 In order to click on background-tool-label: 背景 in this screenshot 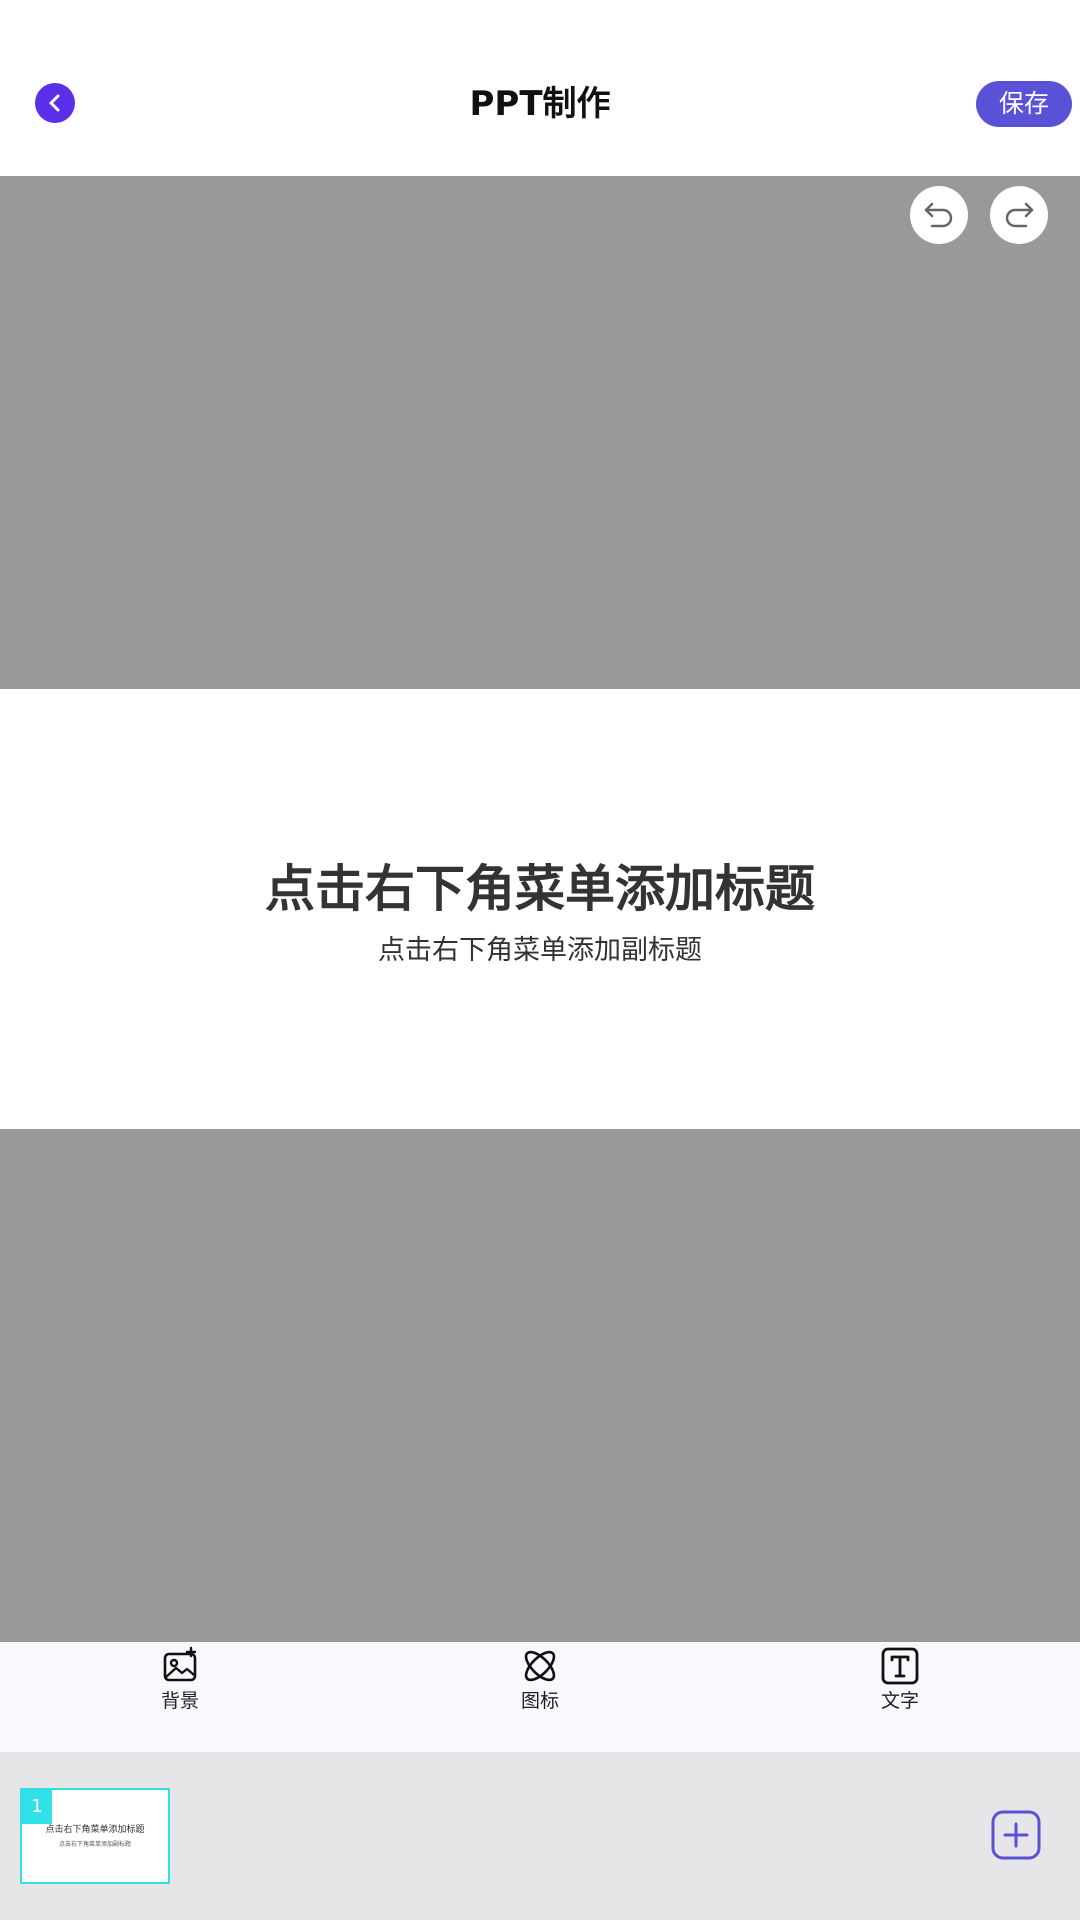, I will do `click(179, 1701)`.